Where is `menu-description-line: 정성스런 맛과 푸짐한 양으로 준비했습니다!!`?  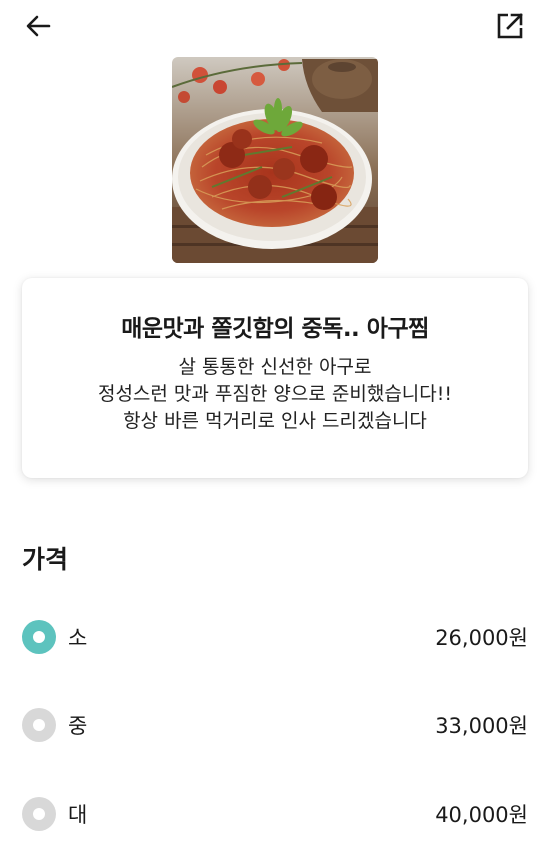
menu-description-line: 정성스런 맛과 푸짐한 양으로 준비했습니다!! is located at coordinates (275, 394).